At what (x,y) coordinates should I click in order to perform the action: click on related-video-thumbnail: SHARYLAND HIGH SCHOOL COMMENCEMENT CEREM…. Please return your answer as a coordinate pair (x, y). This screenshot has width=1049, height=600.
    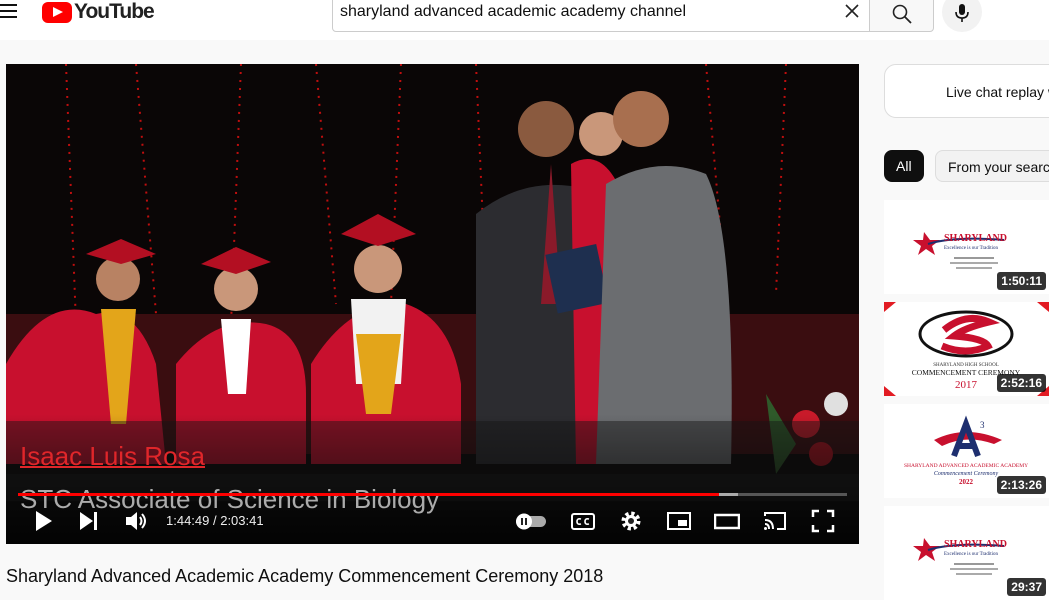
    Looking at the image, I should click on (966, 349).